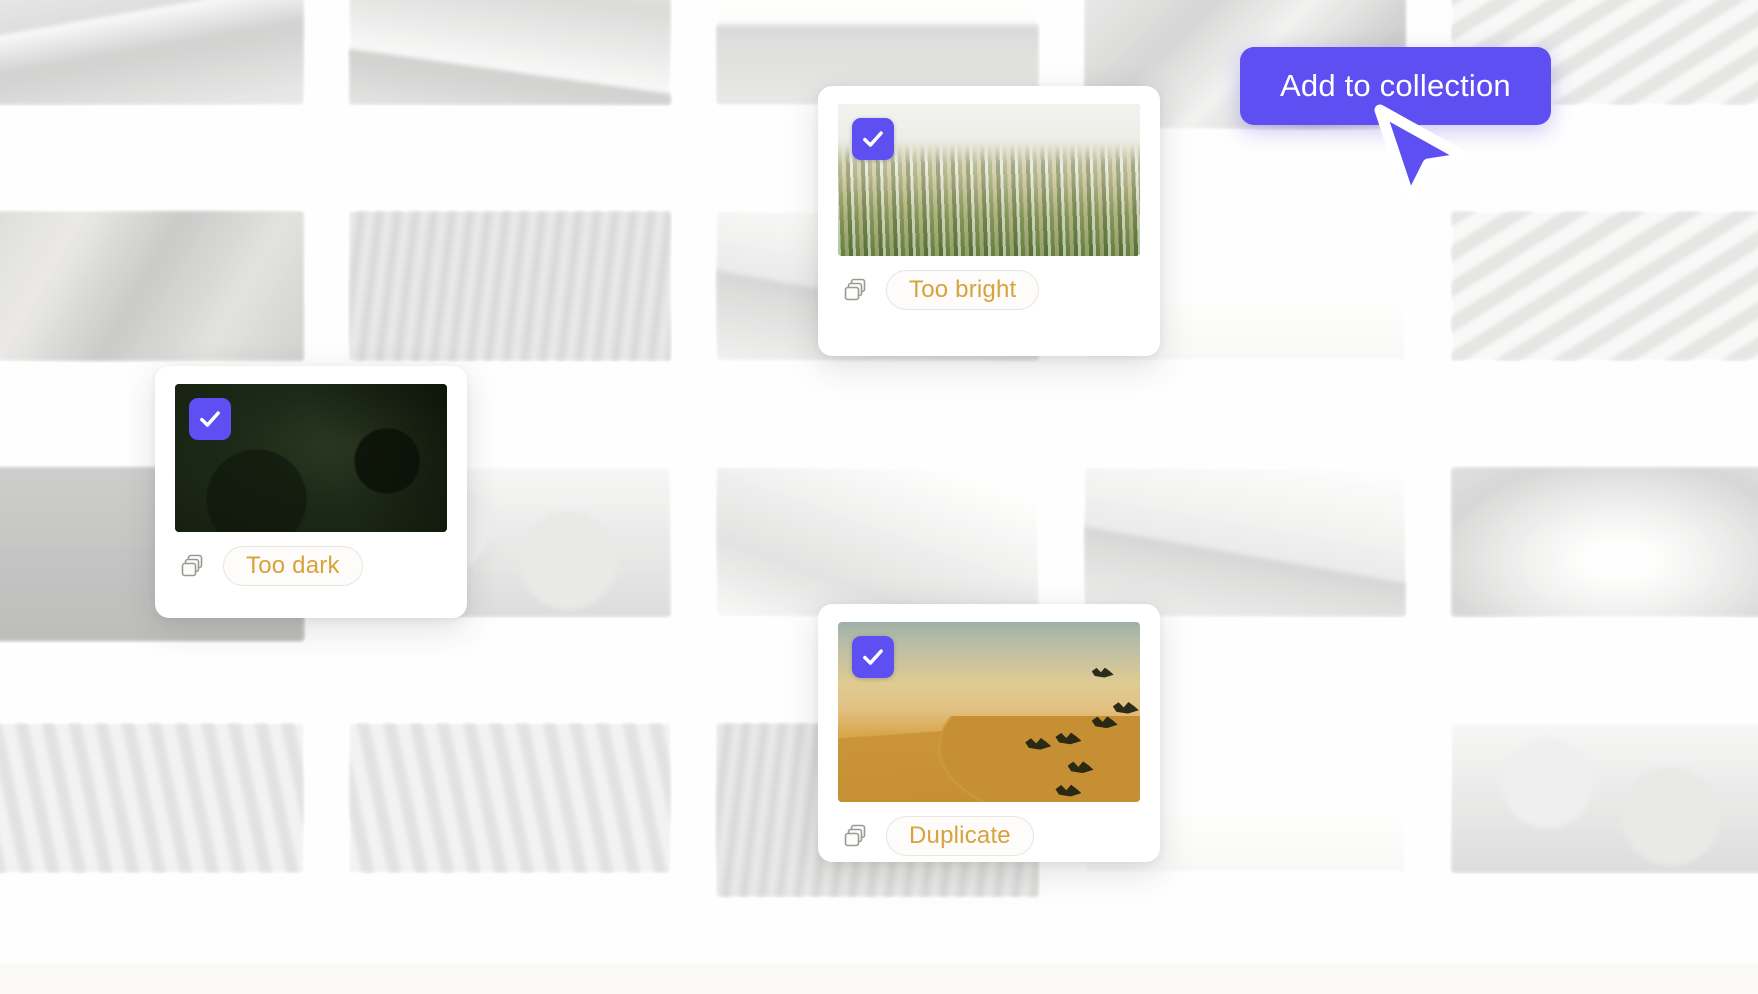  I want to click on card-footer: Too dark, so click(311, 566).